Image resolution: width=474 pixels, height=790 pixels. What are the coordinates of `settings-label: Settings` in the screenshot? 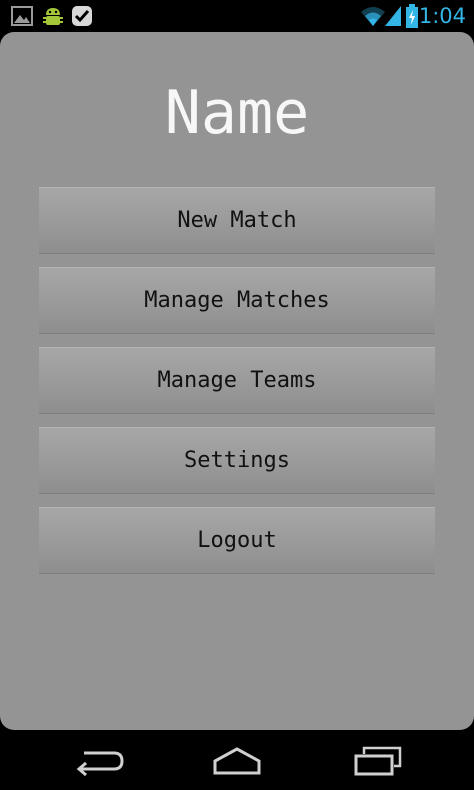 It's located at (237, 460).